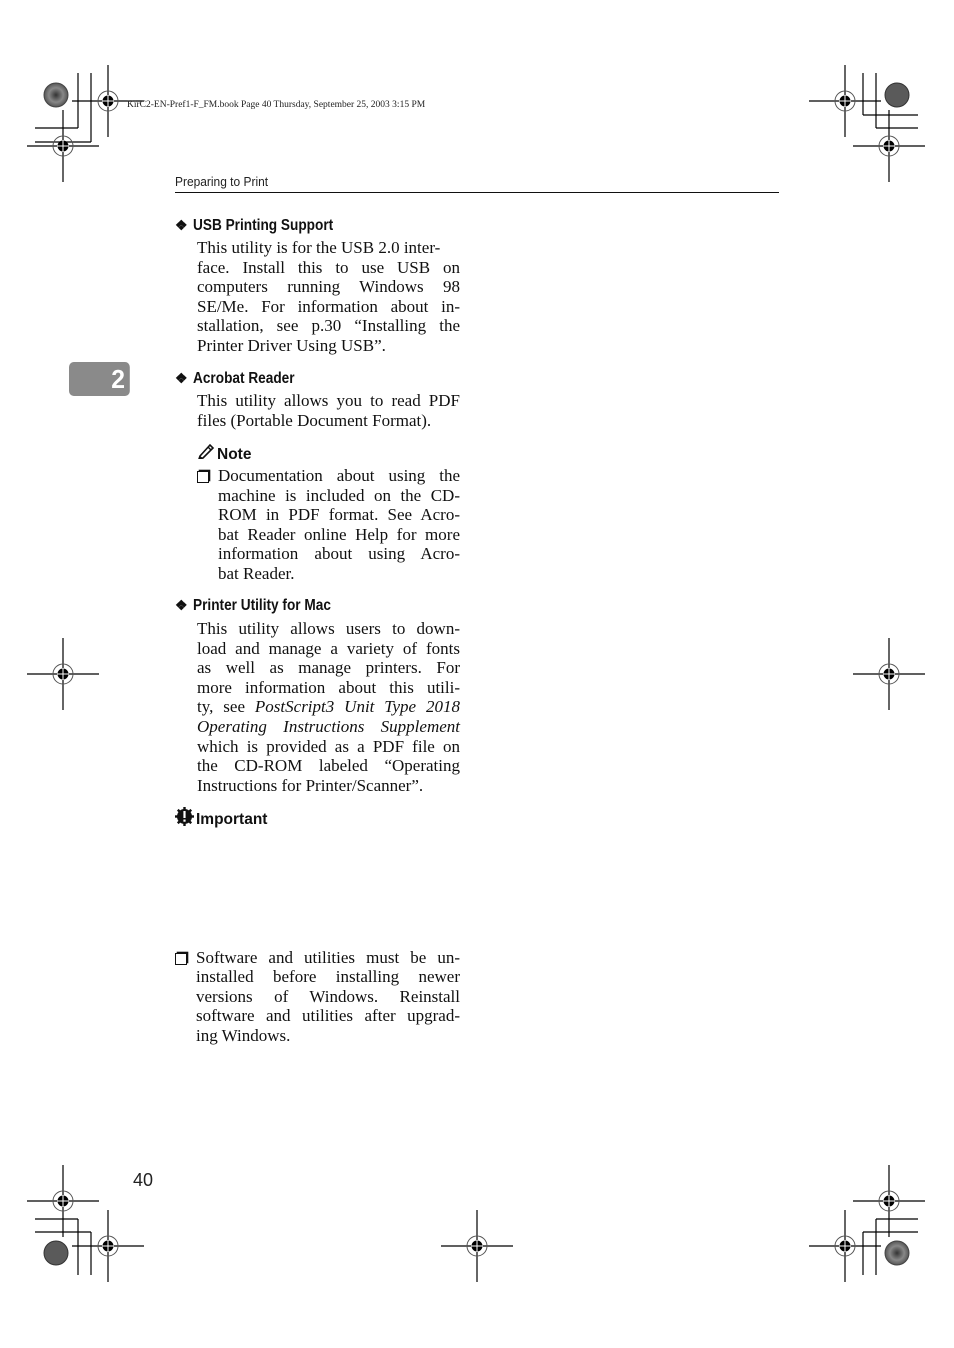 The image size is (954, 1348). What do you see at coordinates (328, 746) in the screenshot?
I see `text-line: which is provided as a PDF file on` at bounding box center [328, 746].